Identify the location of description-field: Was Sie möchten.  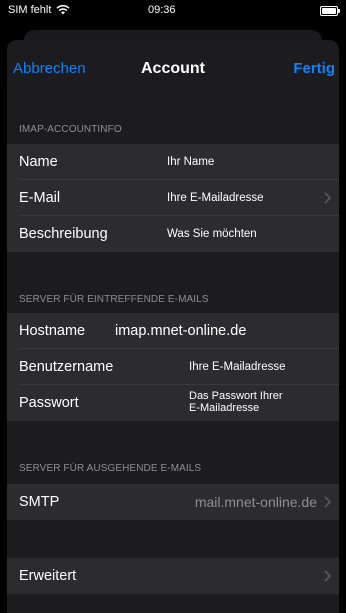
(212, 234).